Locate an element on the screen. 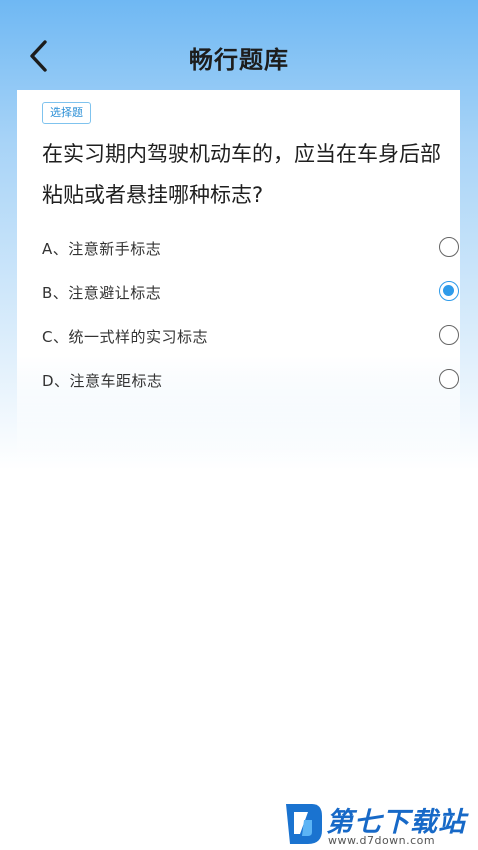  option-b: B、注意避让标志 is located at coordinates (250, 292).